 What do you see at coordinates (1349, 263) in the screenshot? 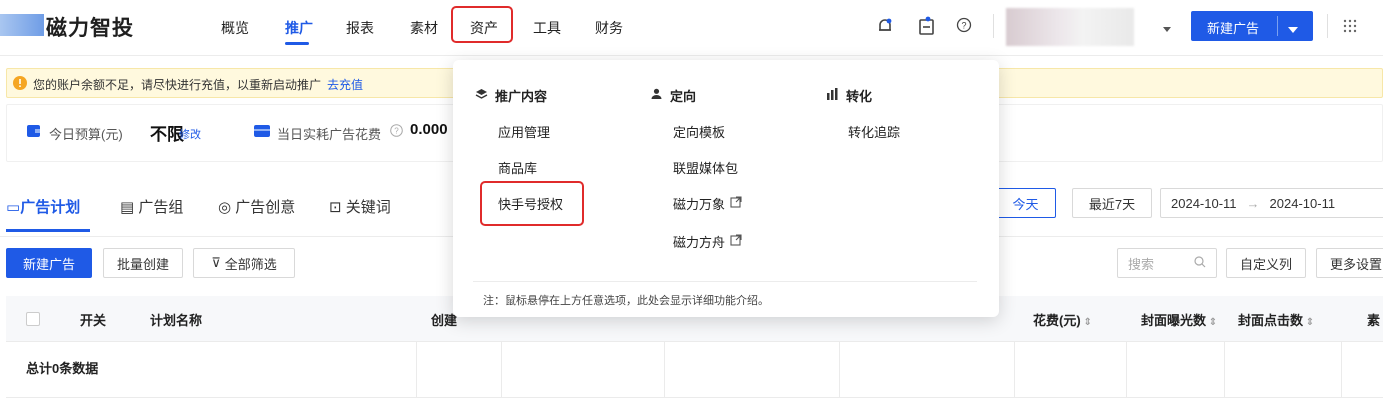
I see `more-settings-button: 更多设置` at bounding box center [1349, 263].